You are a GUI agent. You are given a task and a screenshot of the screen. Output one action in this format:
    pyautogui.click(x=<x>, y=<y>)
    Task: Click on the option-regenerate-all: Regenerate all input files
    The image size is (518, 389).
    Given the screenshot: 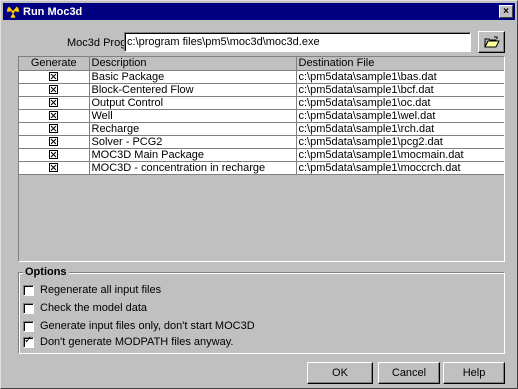 What is the action you would take?
    pyautogui.click(x=92, y=290)
    